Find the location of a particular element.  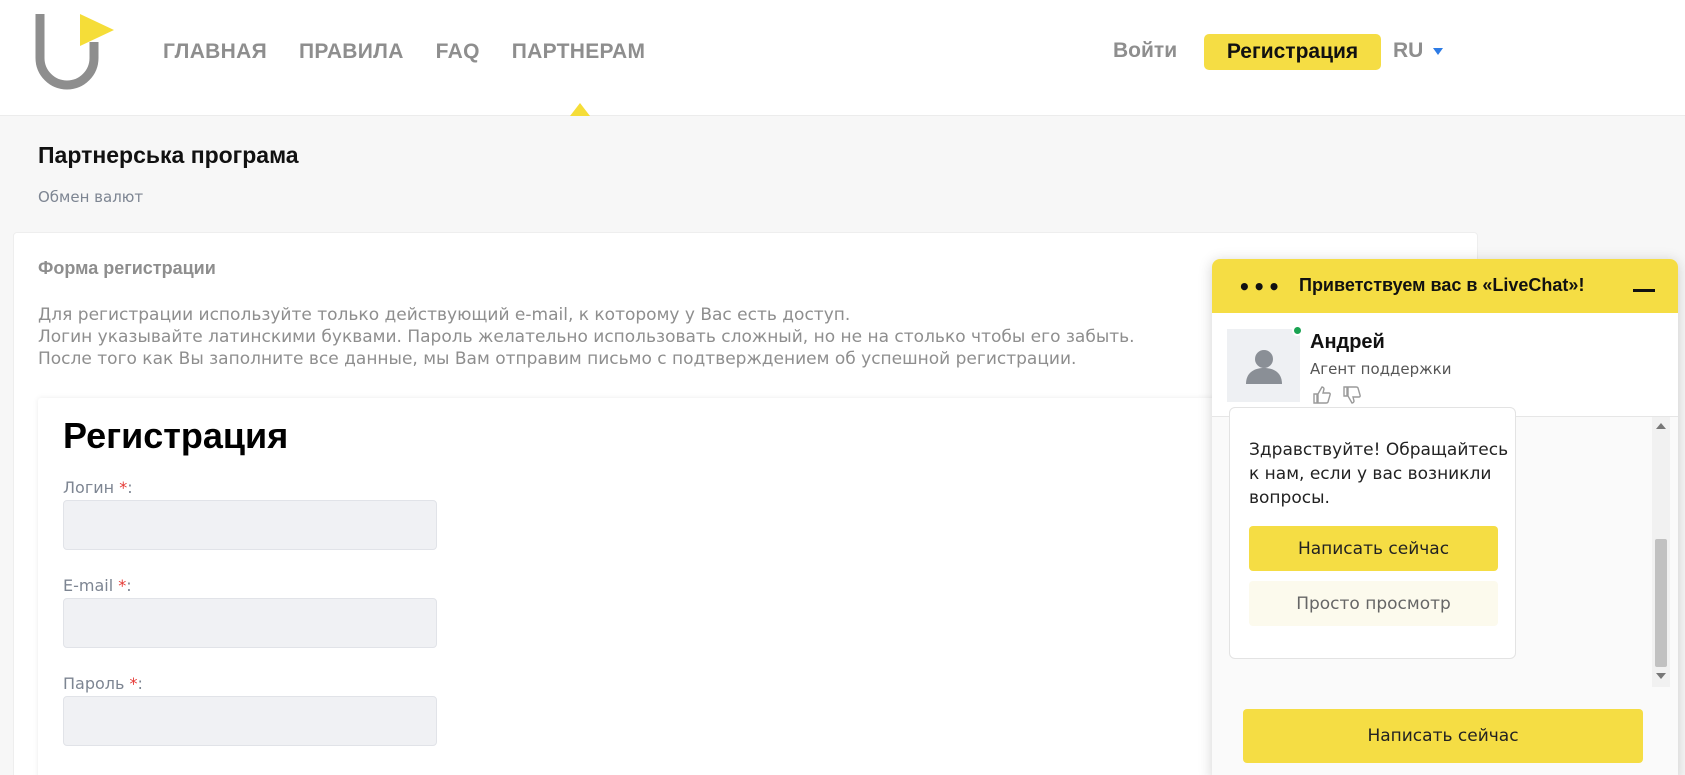

password-input is located at coordinates (250, 721).